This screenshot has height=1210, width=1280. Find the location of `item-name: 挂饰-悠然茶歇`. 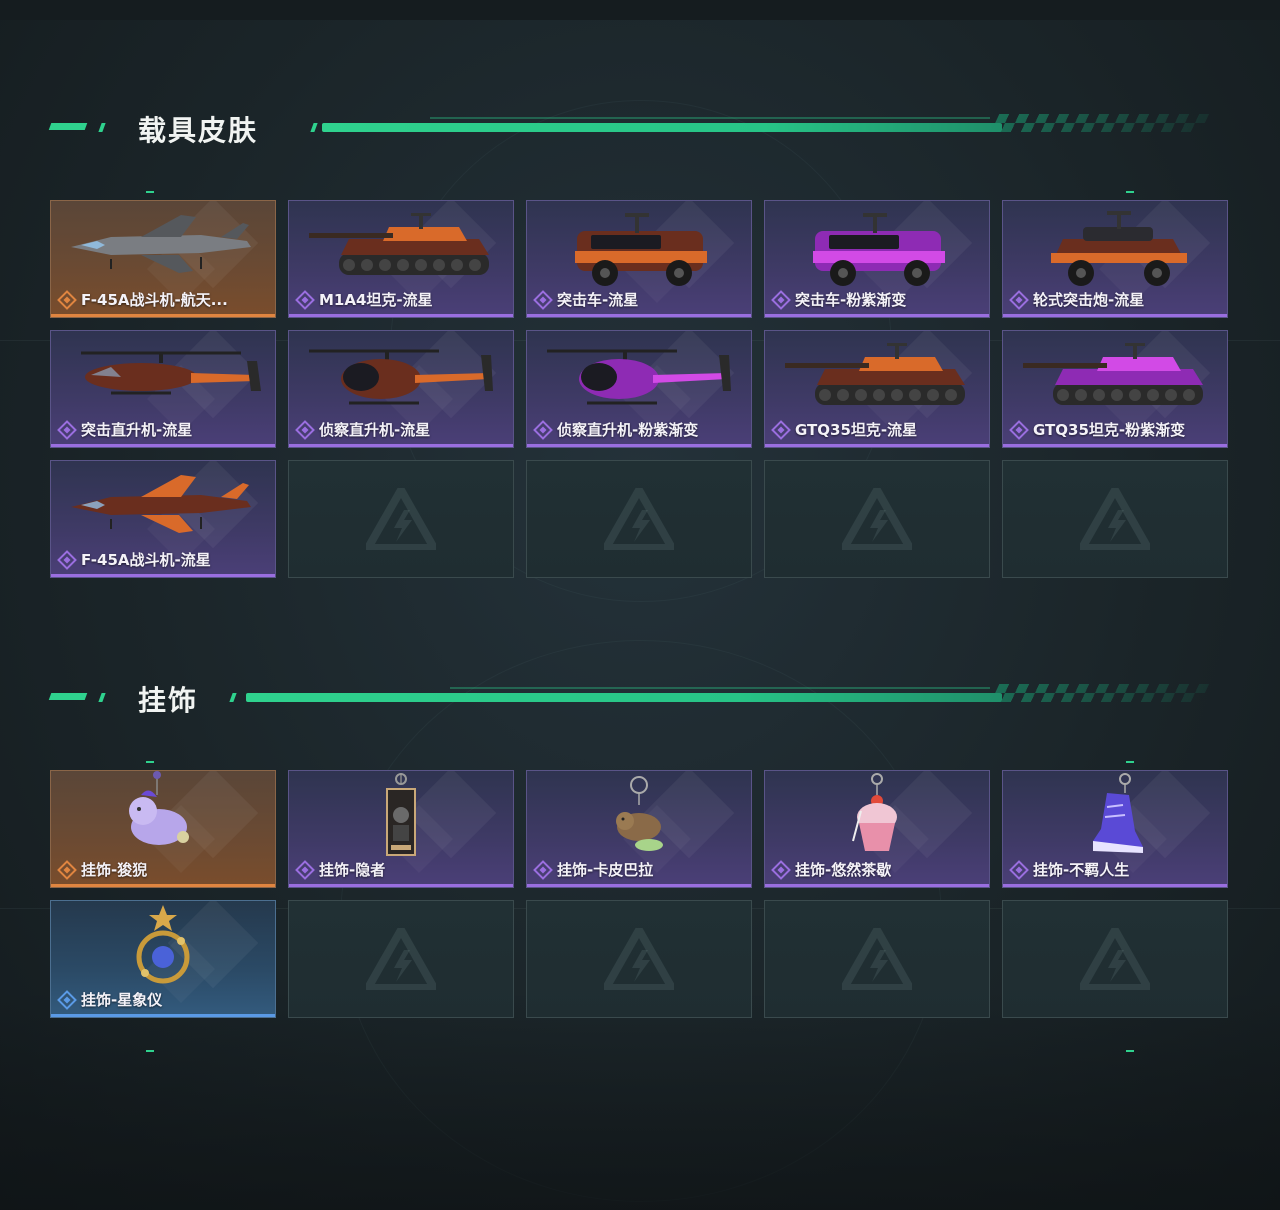

item-name: 挂饰-悠然茶歇 is located at coordinates (843, 870).